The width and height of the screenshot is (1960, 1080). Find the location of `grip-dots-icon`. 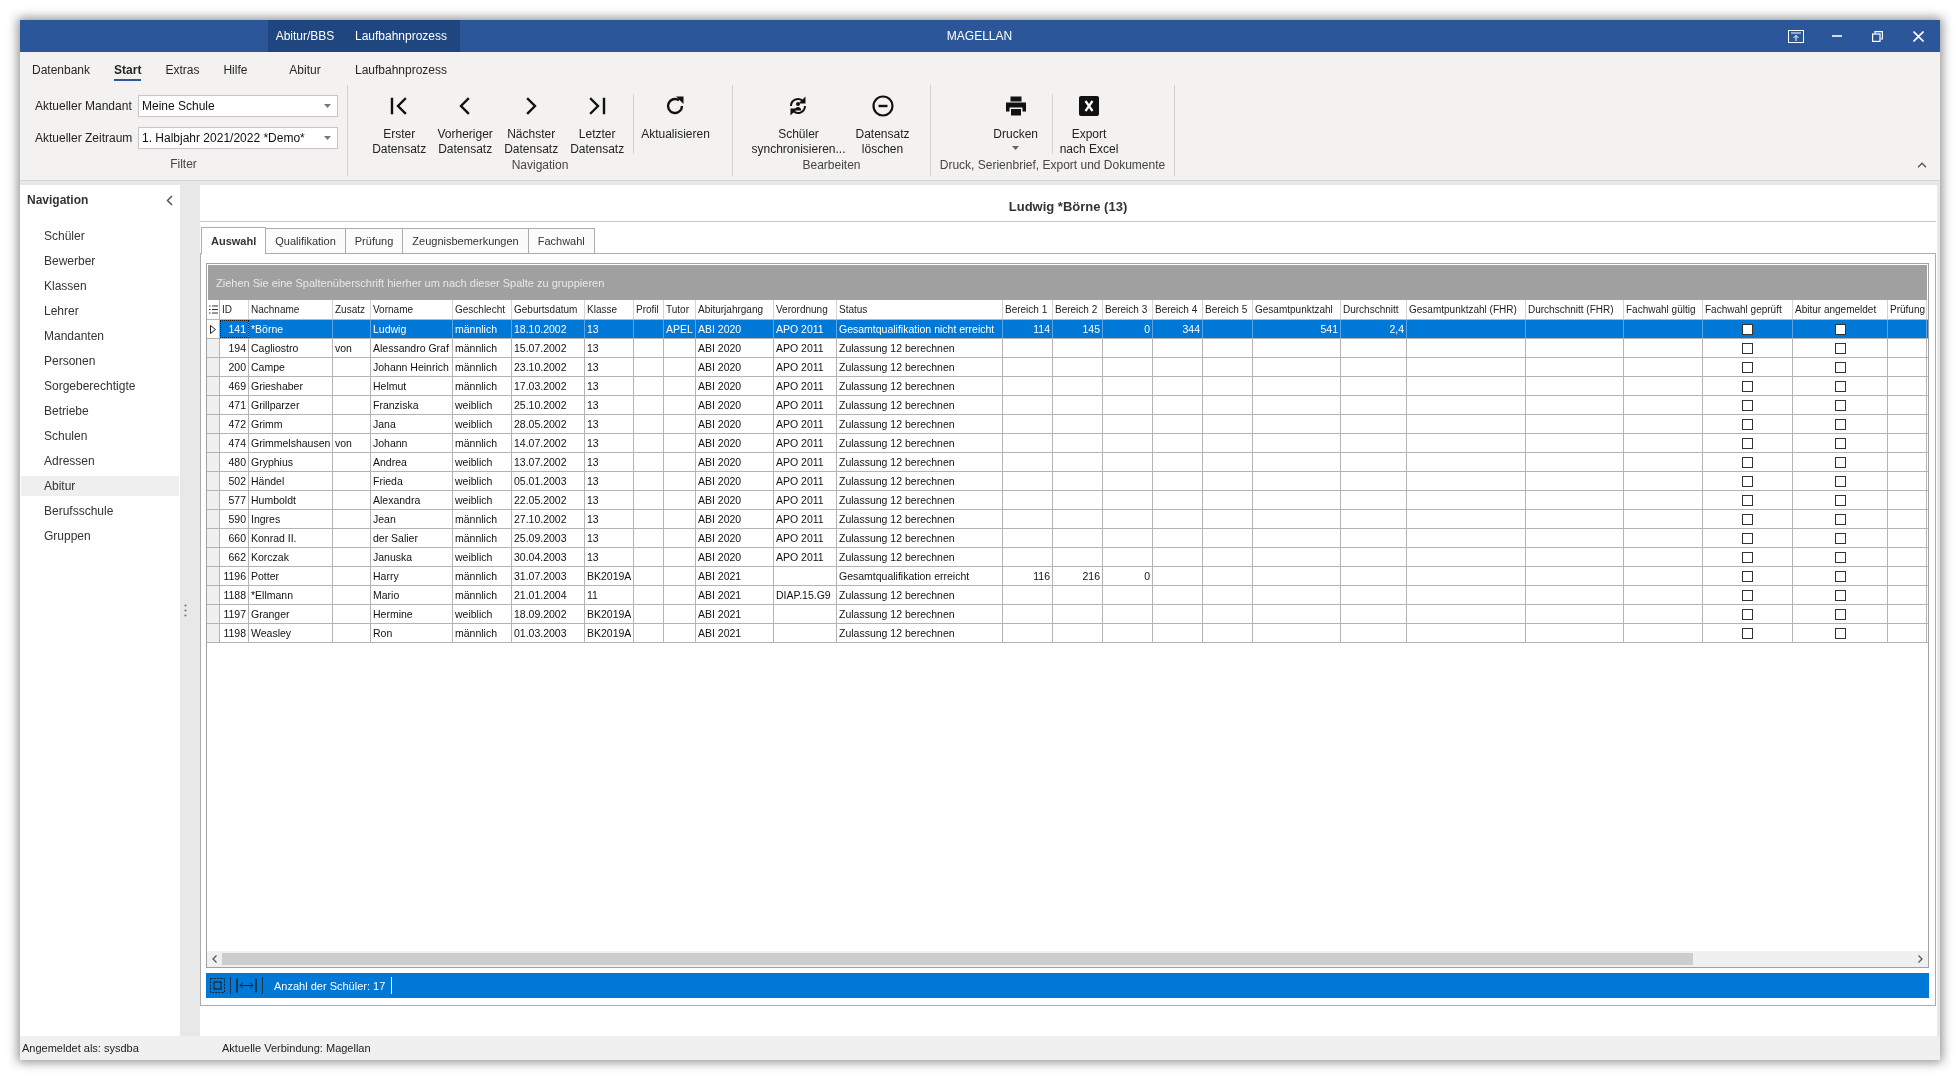

grip-dots-icon is located at coordinates (185, 610).